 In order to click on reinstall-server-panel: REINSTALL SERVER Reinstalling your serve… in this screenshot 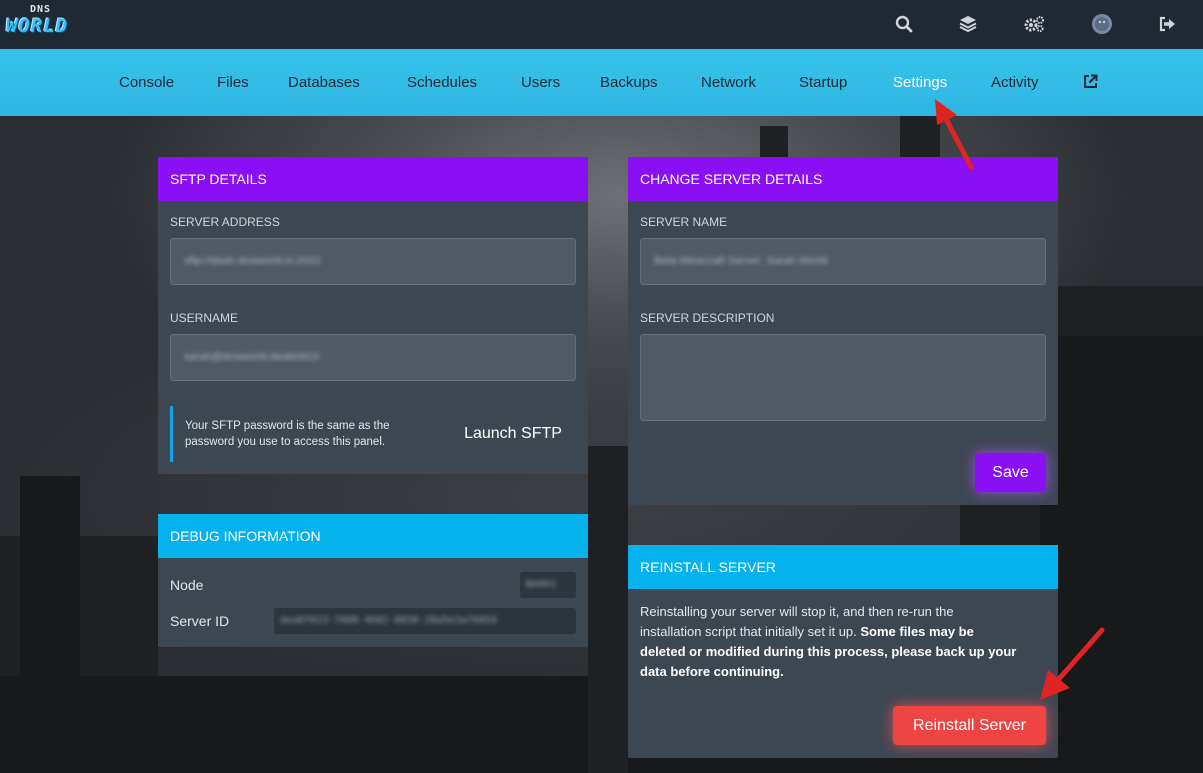, I will do `click(843, 651)`.